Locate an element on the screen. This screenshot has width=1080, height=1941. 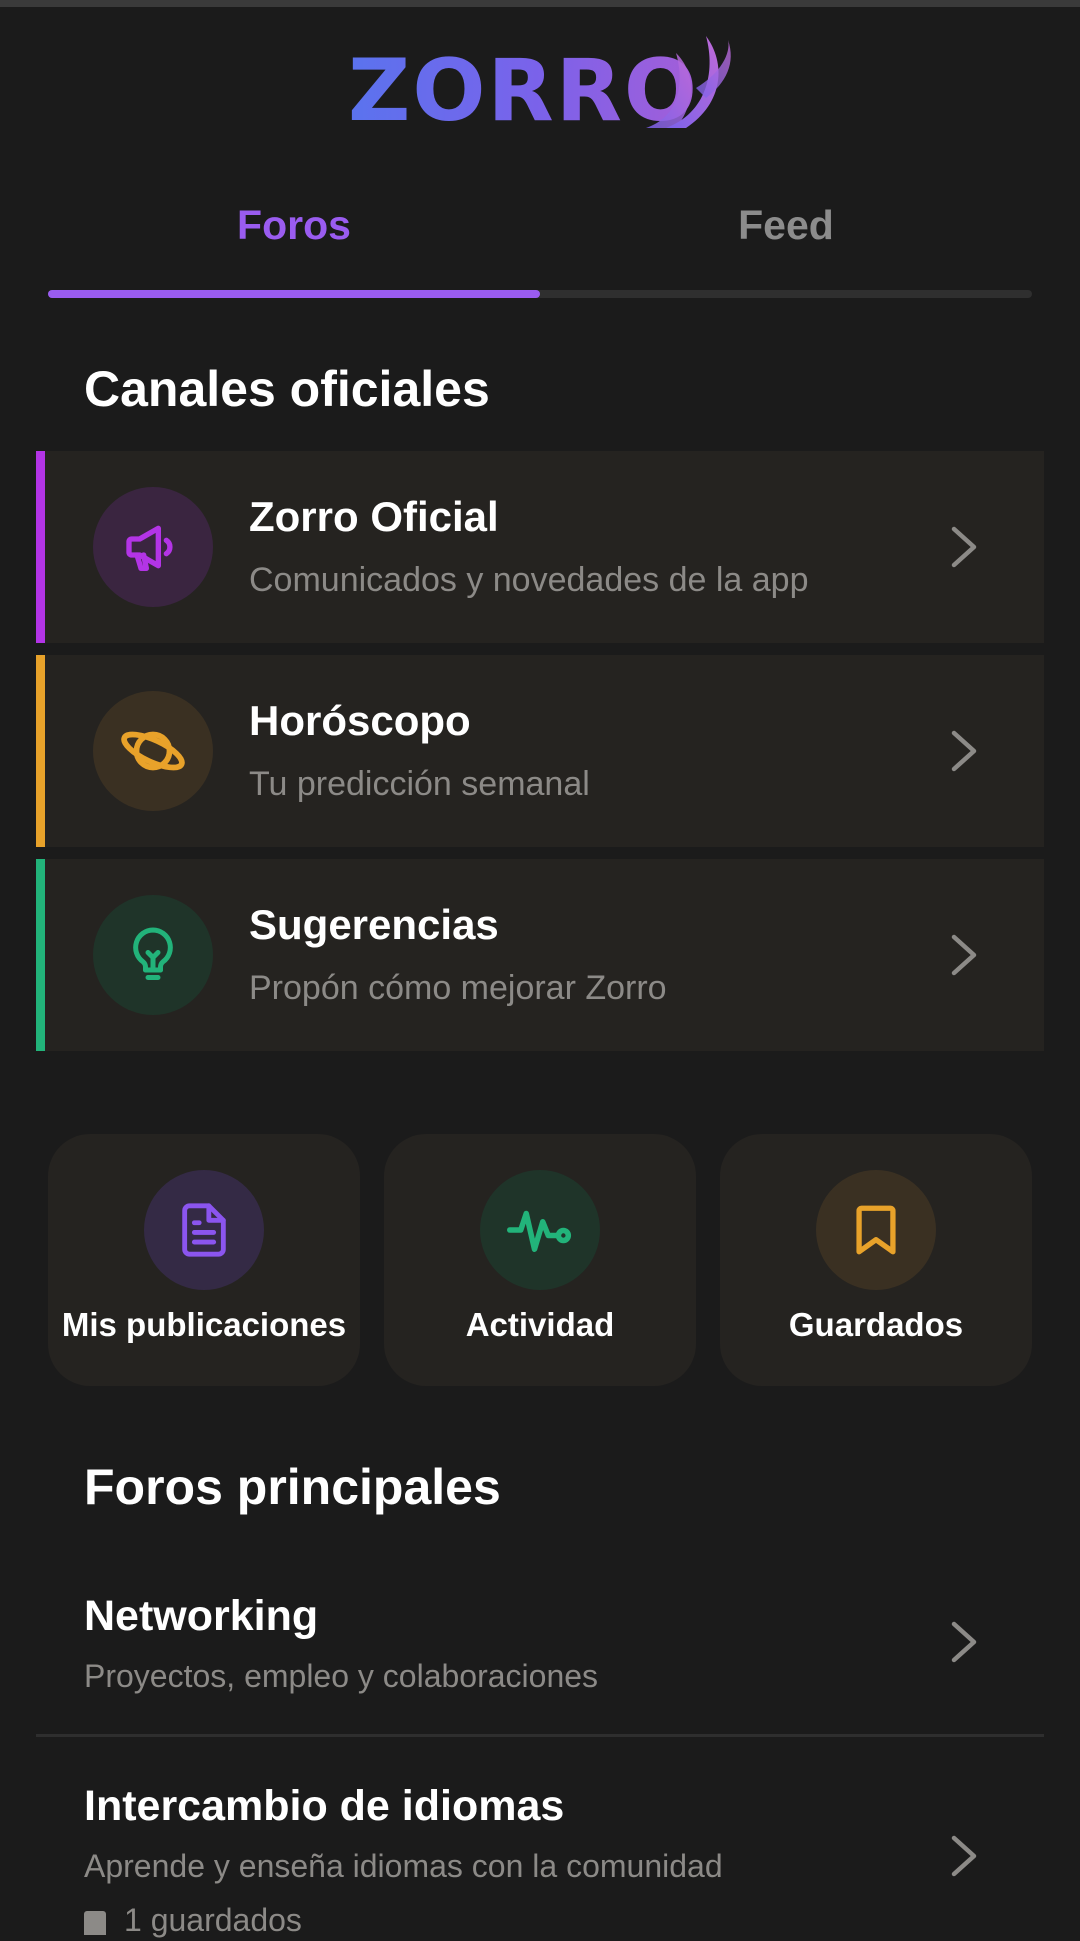
quick-action-actividad: Actividad is located at coordinates (540, 1260).